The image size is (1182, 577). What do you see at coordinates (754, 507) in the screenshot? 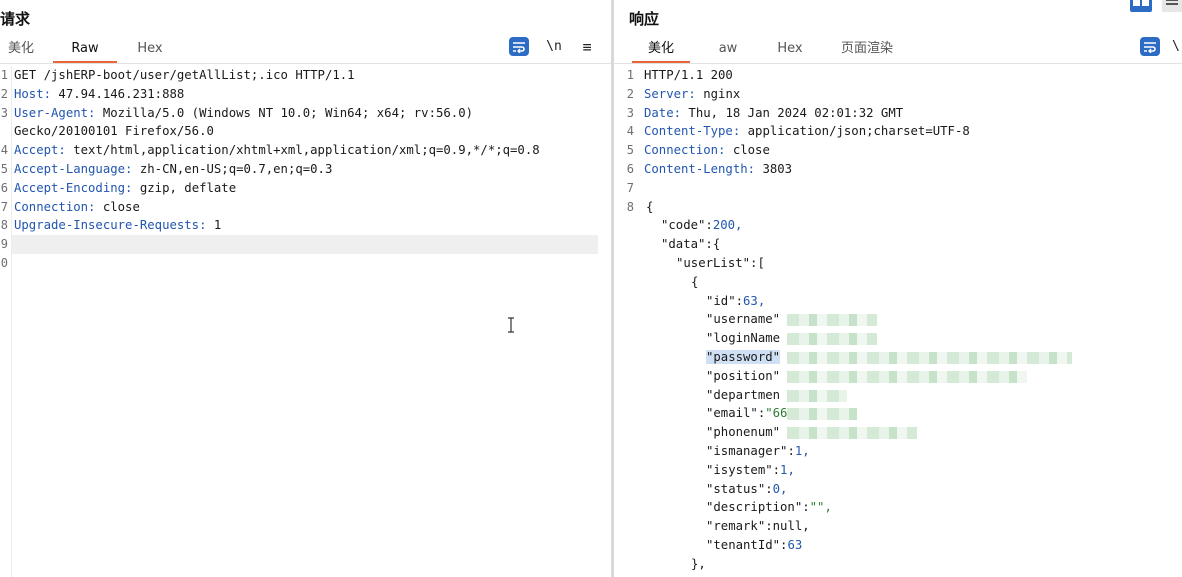
I see `json-key: "description"` at bounding box center [754, 507].